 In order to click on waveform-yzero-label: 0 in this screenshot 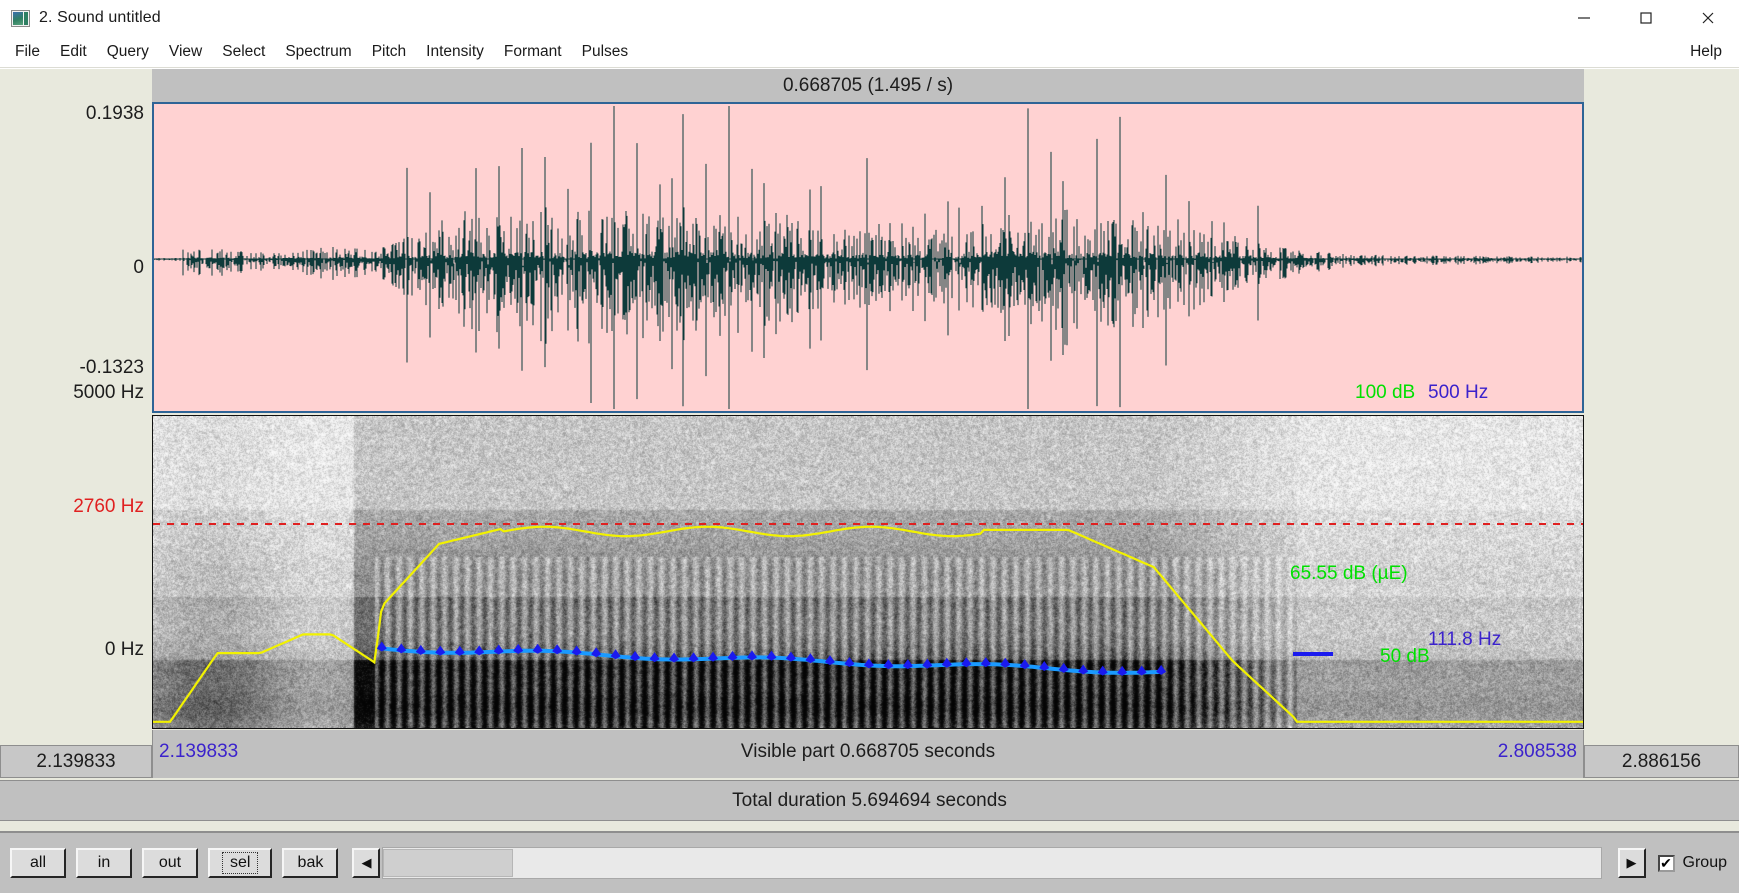, I will do `click(138, 267)`.